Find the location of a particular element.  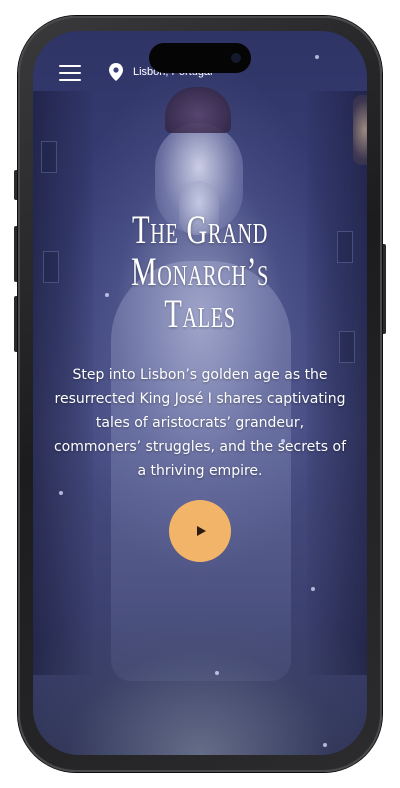

front-camera is located at coordinates (236, 58).